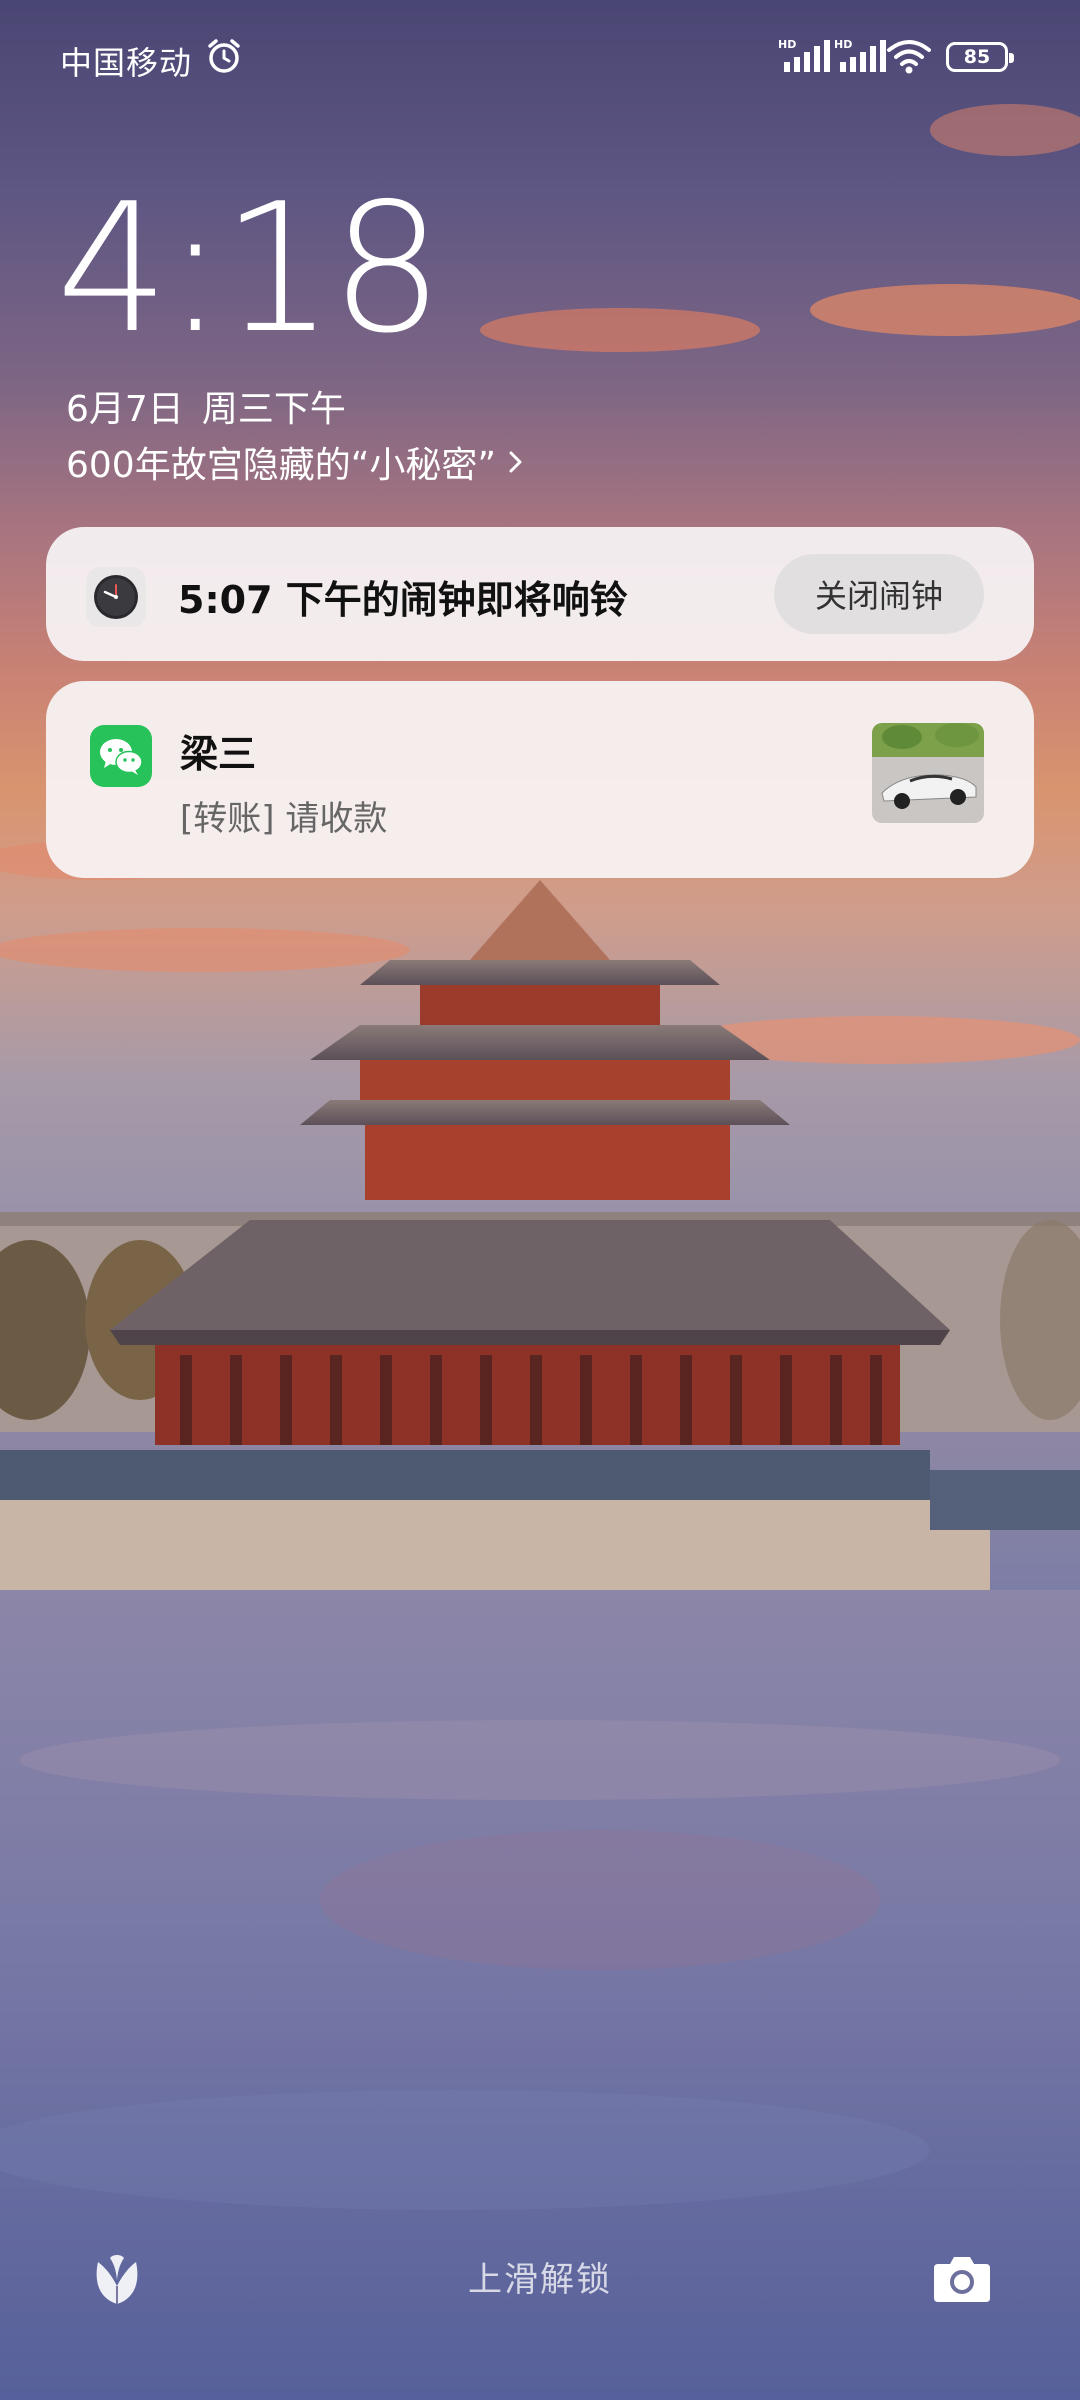  I want to click on notification-sender: 梁三, so click(218, 754).